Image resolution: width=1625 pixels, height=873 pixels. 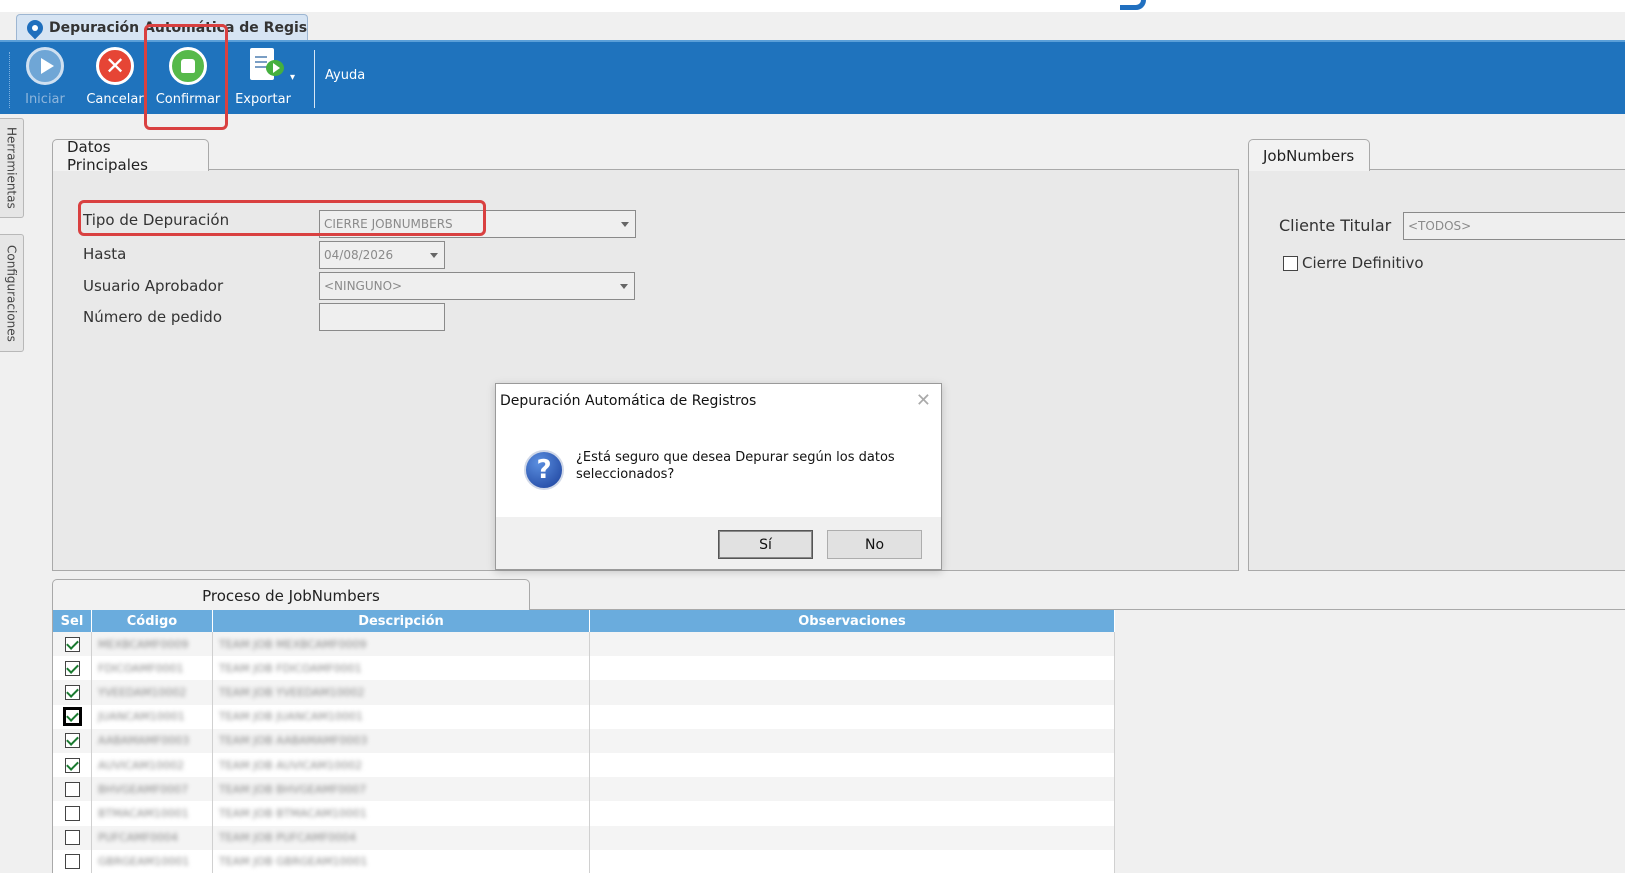 I want to click on table-row: YVEEDAM10002 TEAM JOB YVEEDAM10002, so click(x=584, y=692).